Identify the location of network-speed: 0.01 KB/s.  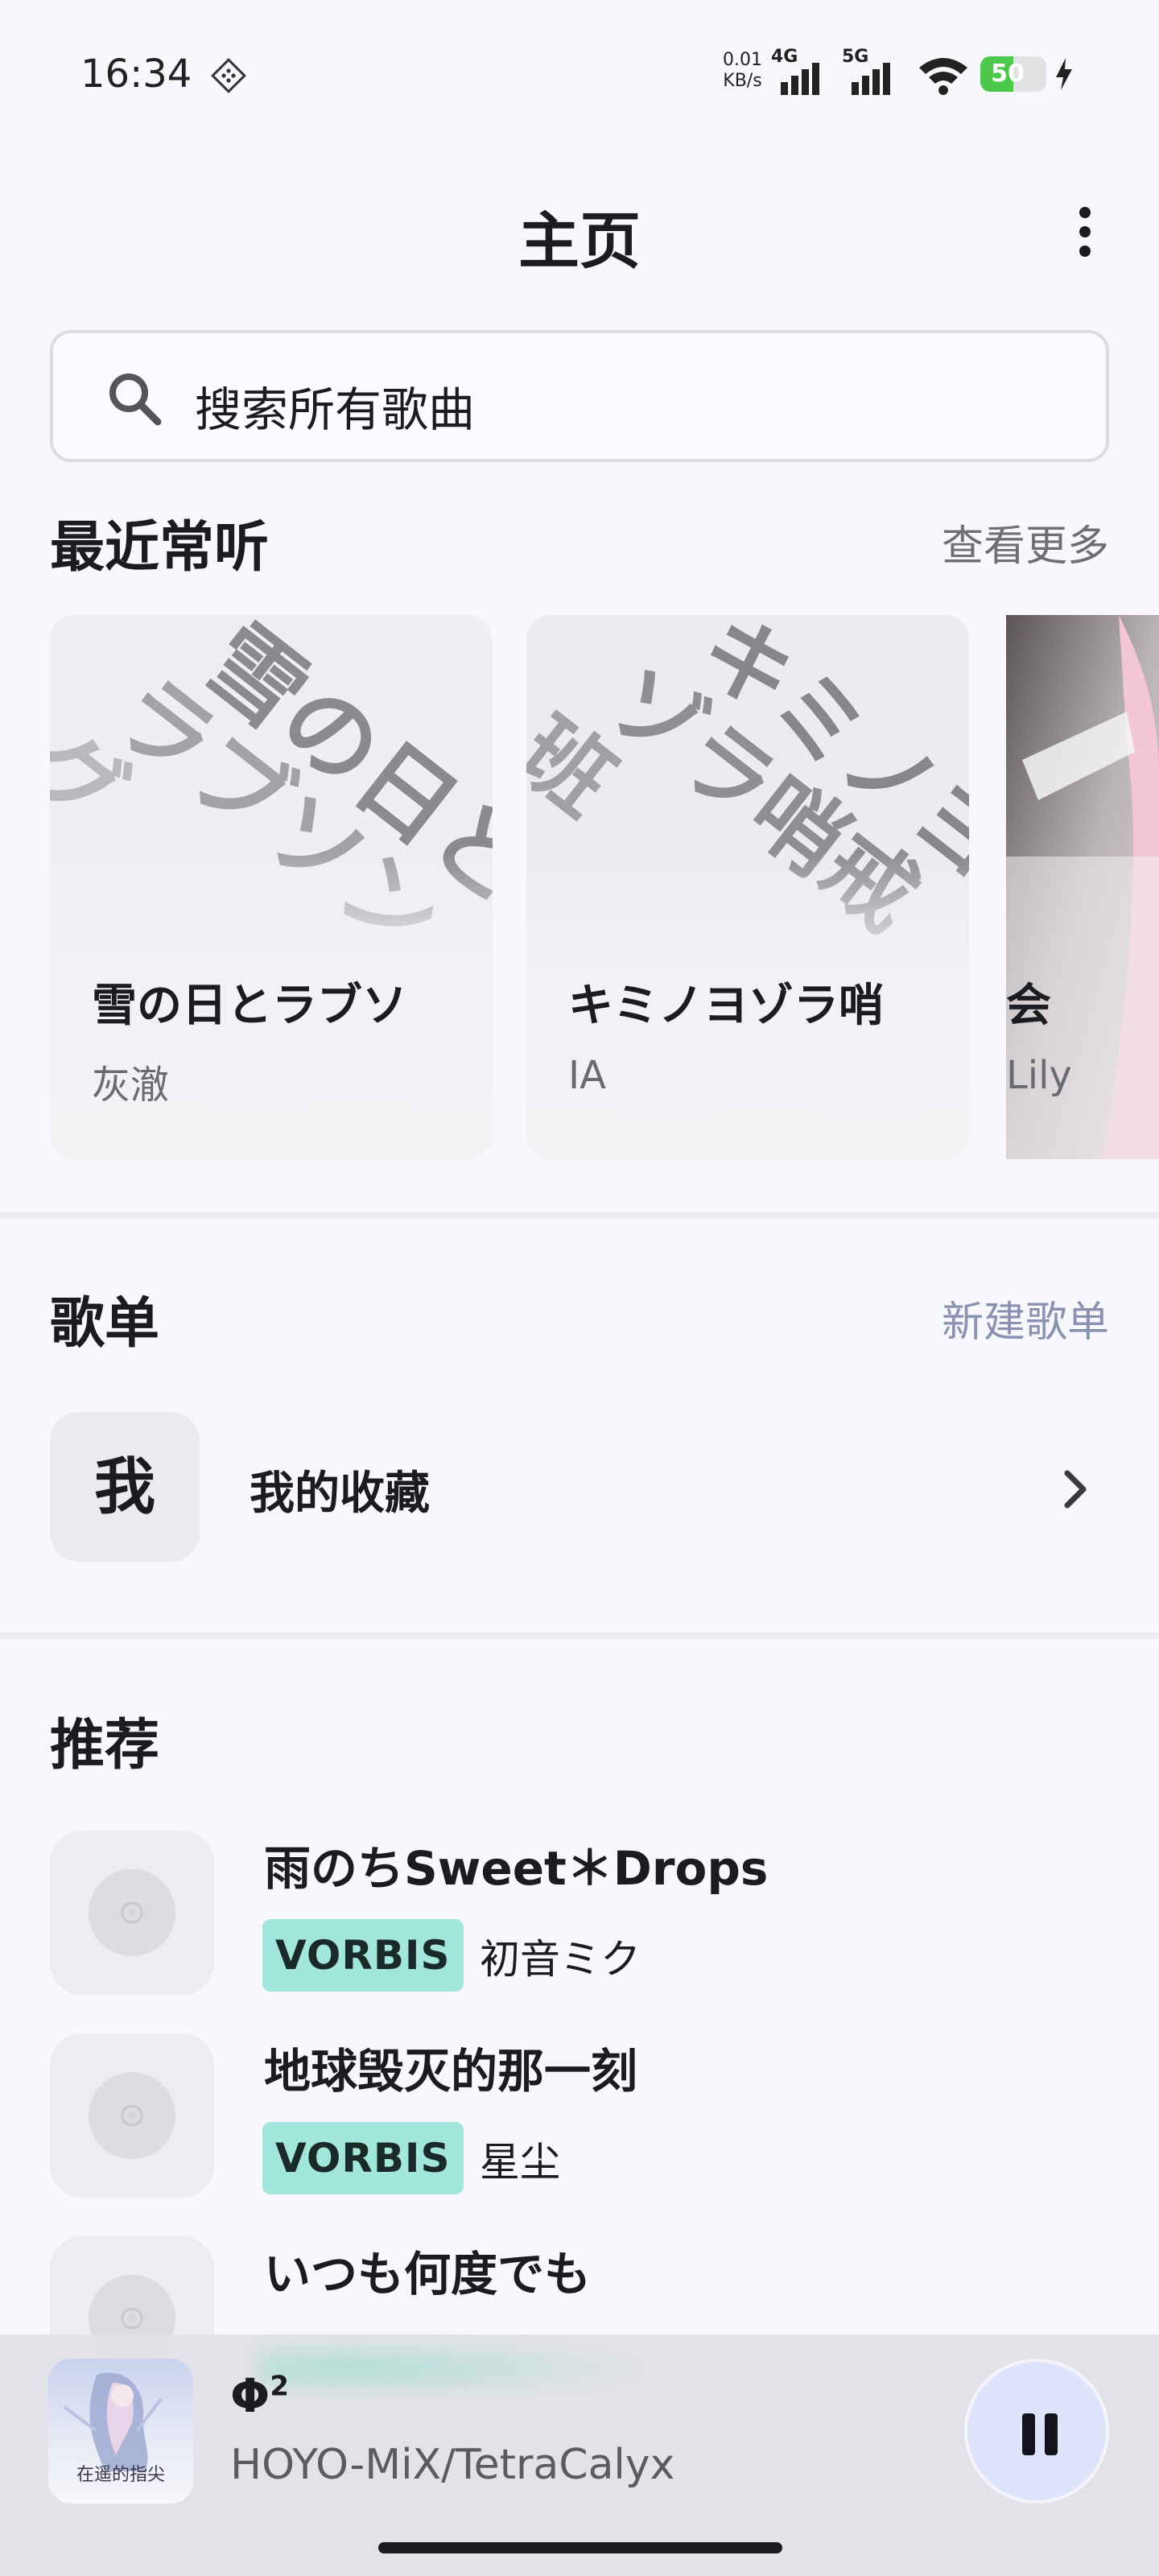
(742, 71).